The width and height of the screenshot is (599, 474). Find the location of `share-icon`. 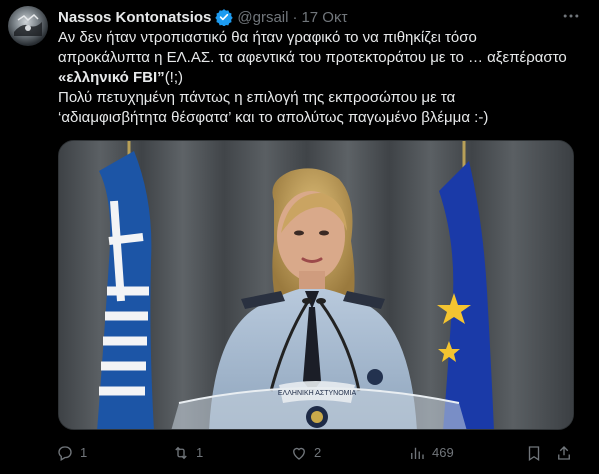

share-icon is located at coordinates (564, 453).